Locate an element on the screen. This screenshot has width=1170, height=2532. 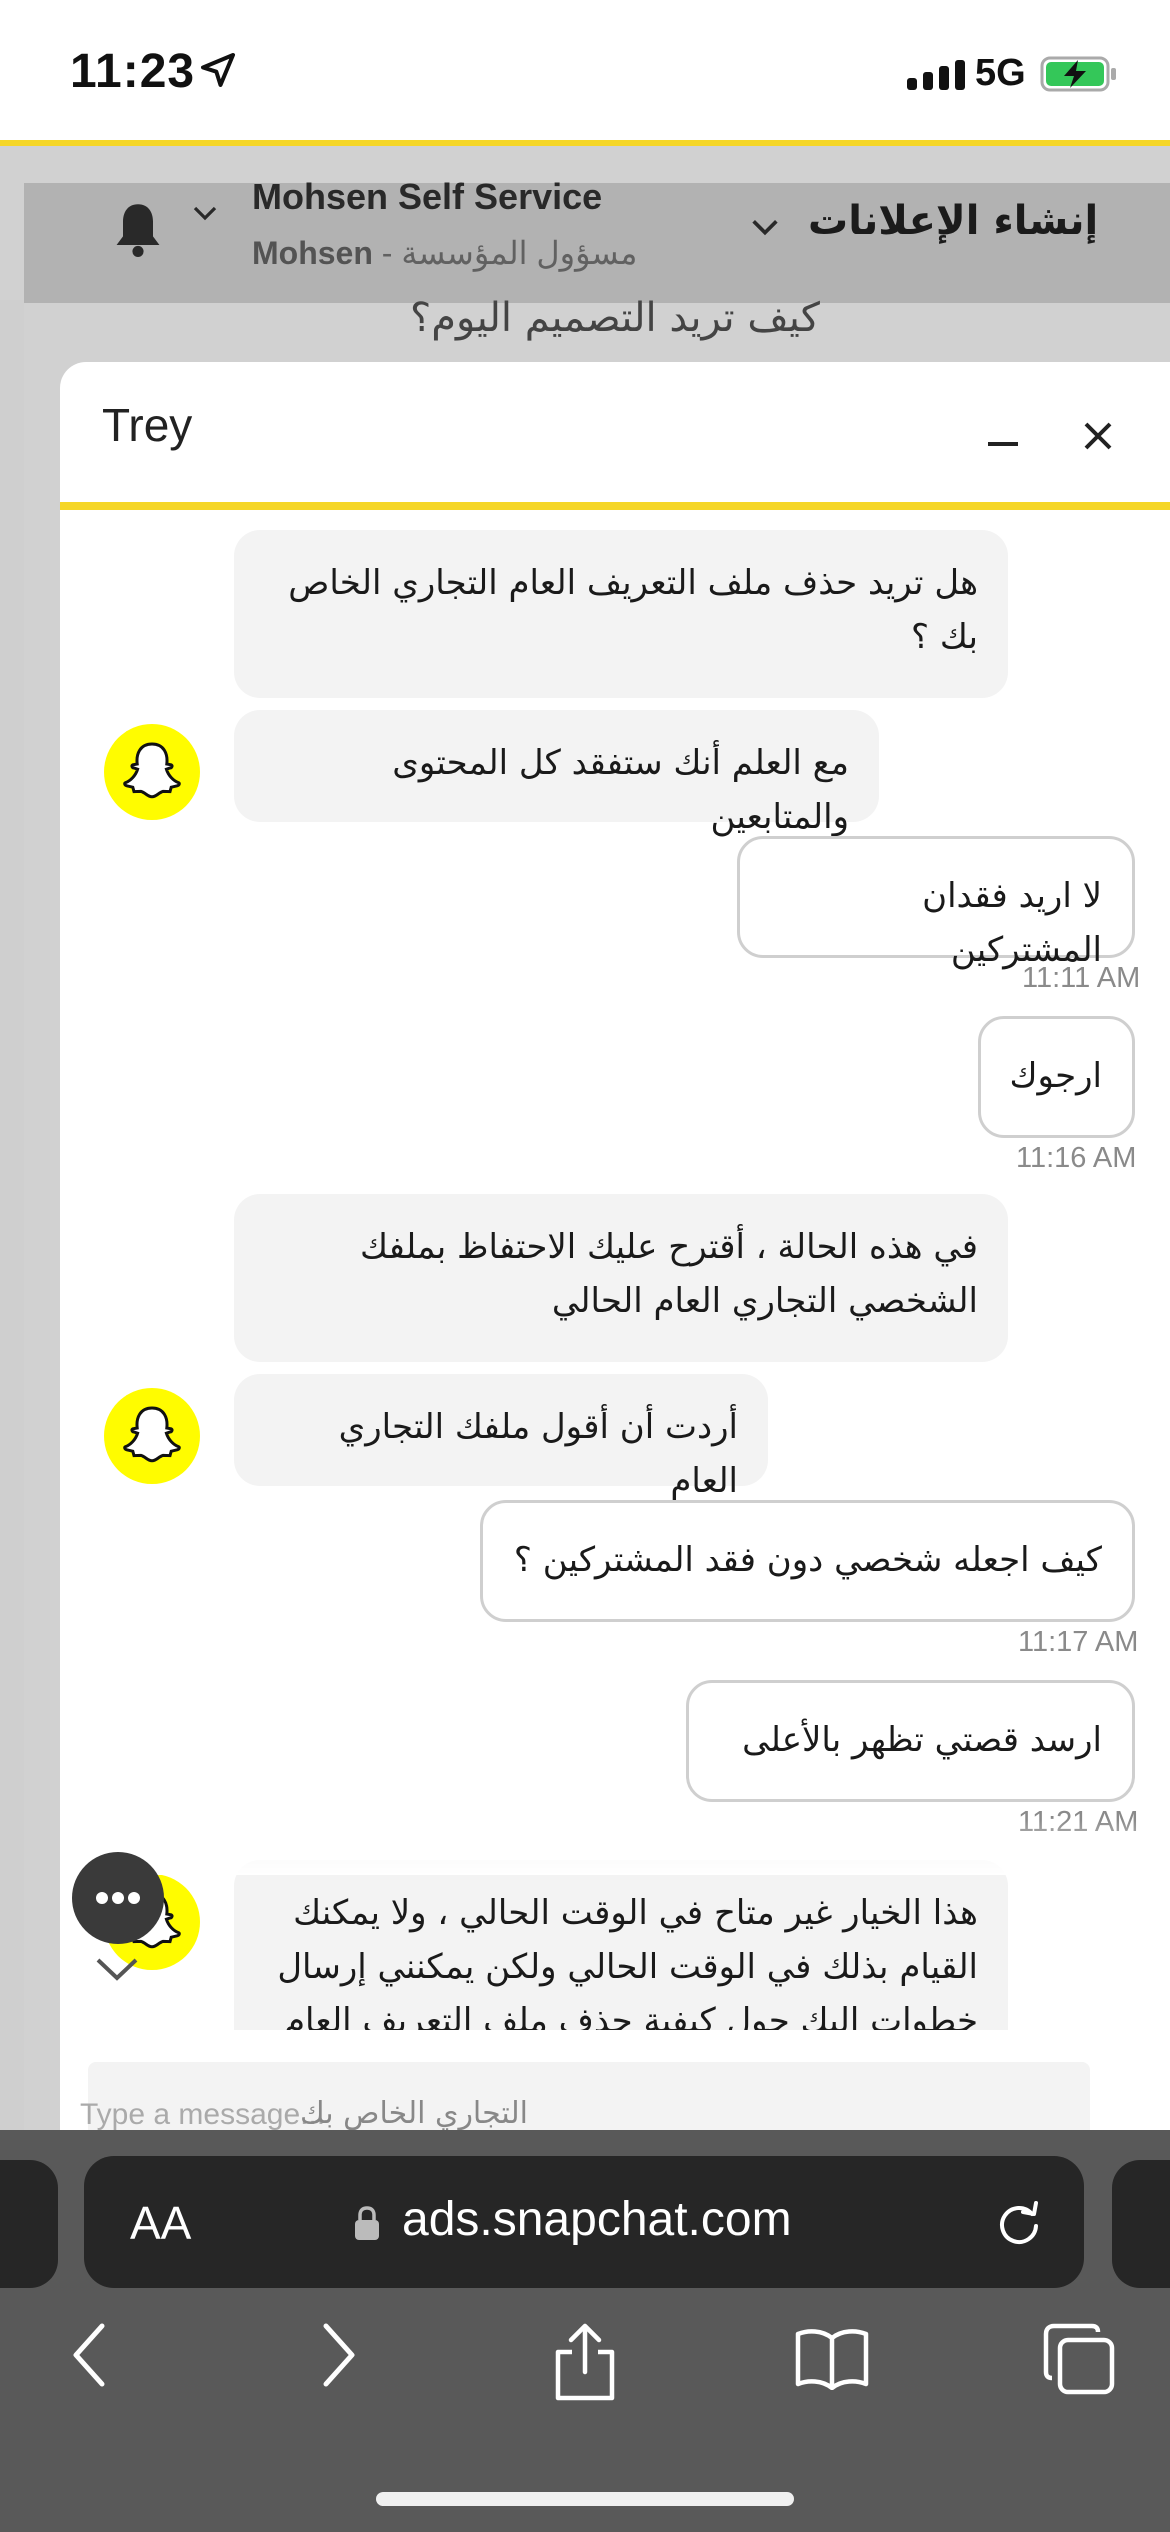
status-time: 11:23 is located at coordinates (133, 71).